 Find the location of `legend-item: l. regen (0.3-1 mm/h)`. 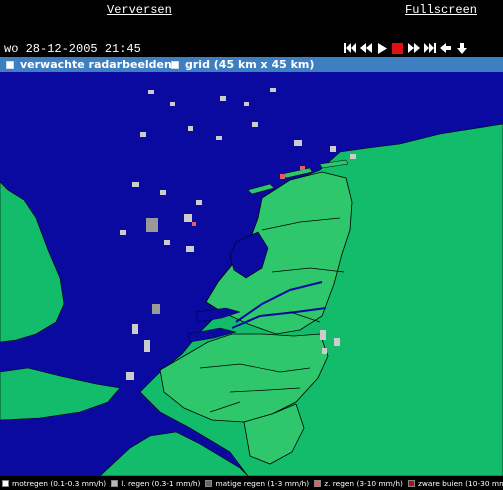

legend-item: l. regen (0.3-1 mm/h) is located at coordinates (155, 483).